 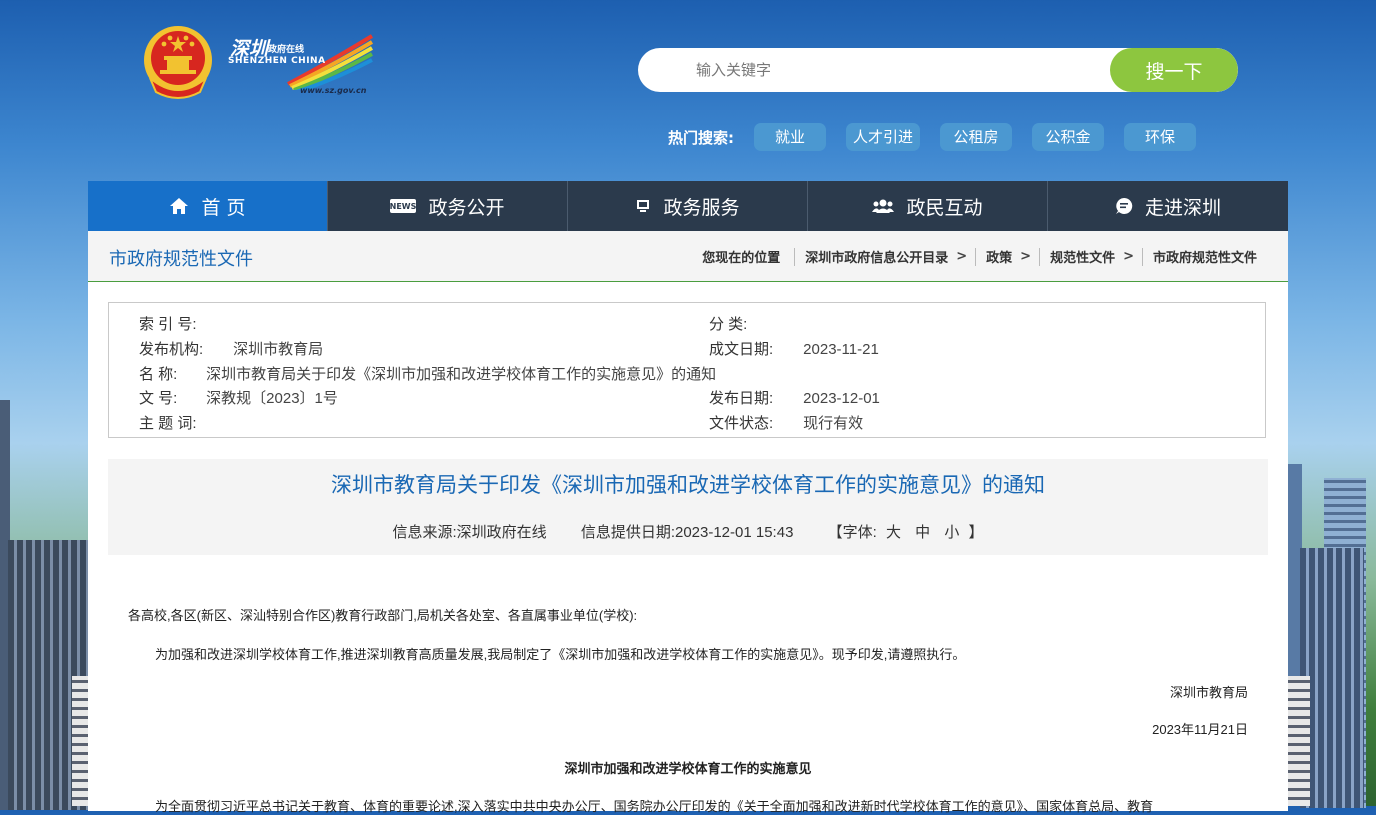 What do you see at coordinates (1182, 207) in the screenshot?
I see `nav-about-shenzhen-label: 走进深圳` at bounding box center [1182, 207].